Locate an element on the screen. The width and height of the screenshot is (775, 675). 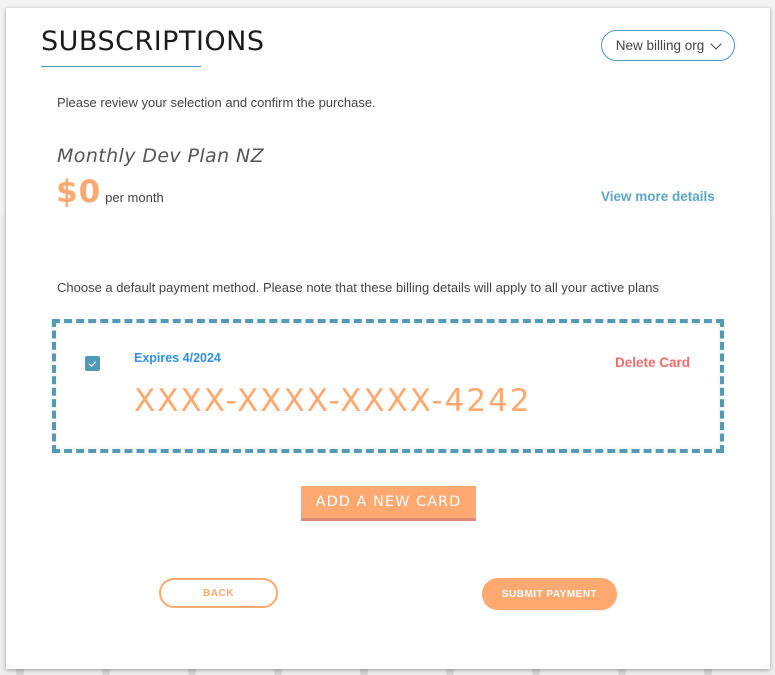
submit-payment-button: SUBMIT PAYMENT is located at coordinates (549, 594).